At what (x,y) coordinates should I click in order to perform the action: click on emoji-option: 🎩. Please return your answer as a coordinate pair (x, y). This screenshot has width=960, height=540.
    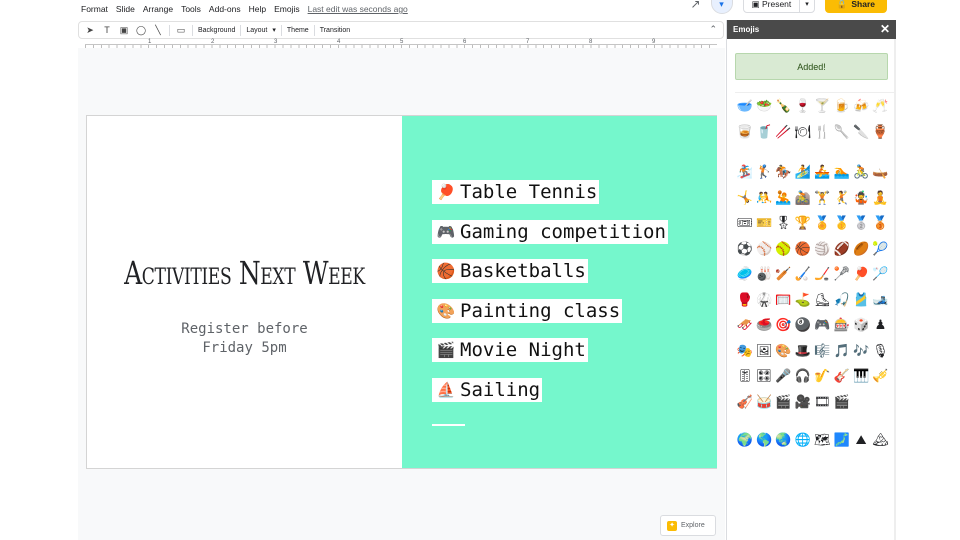
    Looking at the image, I should click on (802, 351).